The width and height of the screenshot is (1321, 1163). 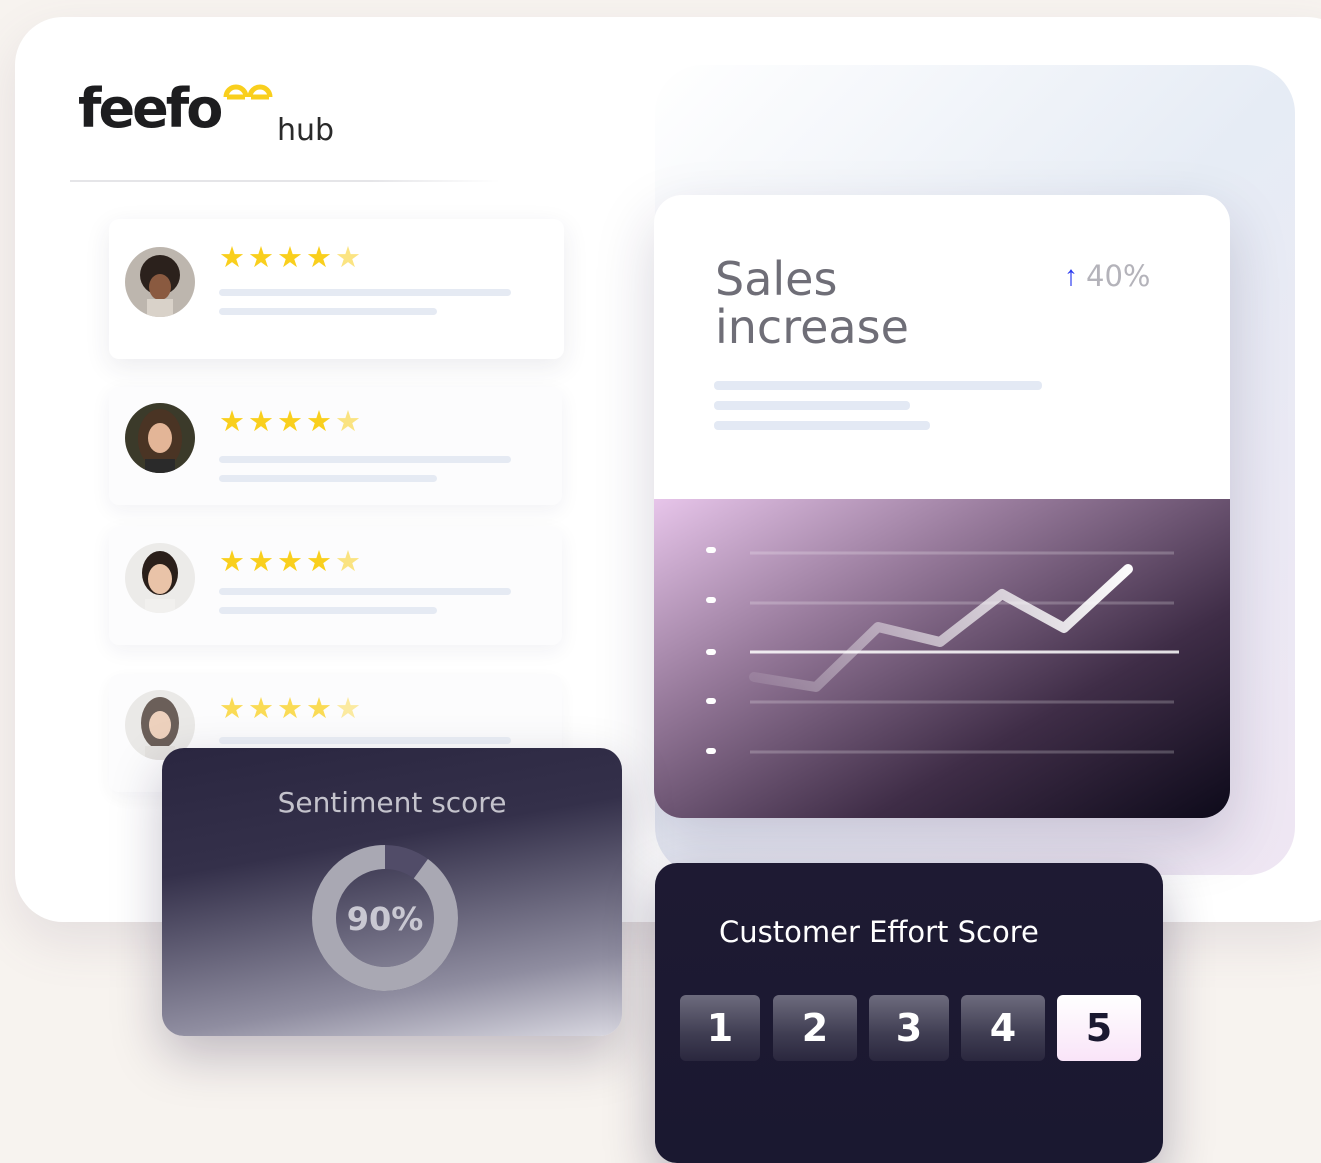 I want to click on customer-effort-score-card: Customer Effort Score 1 2 3 4 5, so click(x=909, y=1013).